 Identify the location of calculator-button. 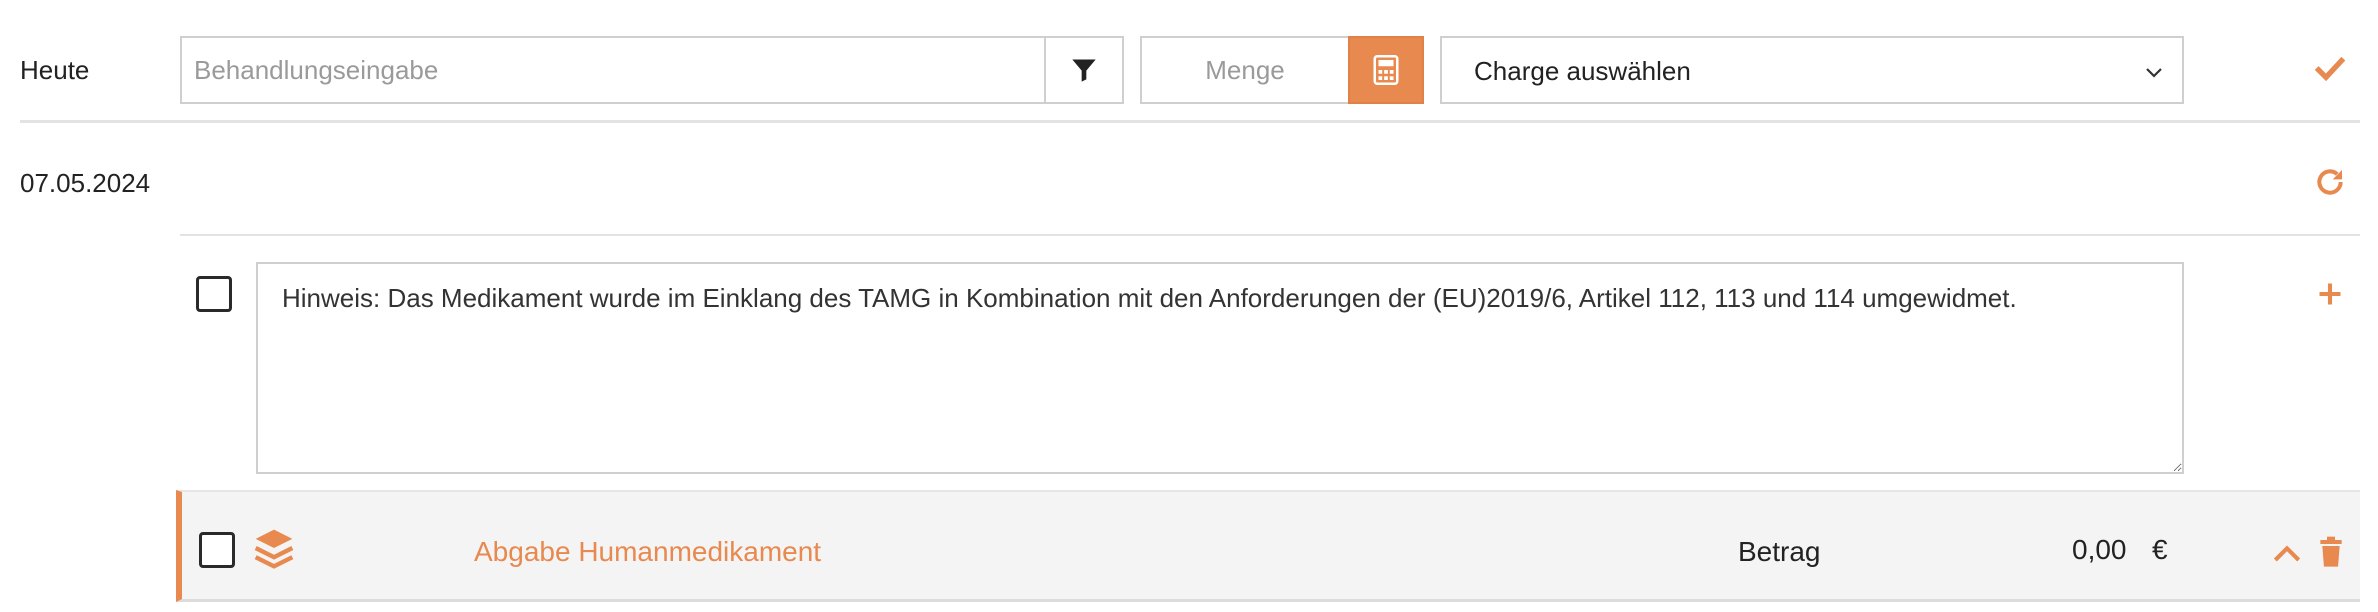
(1386, 70).